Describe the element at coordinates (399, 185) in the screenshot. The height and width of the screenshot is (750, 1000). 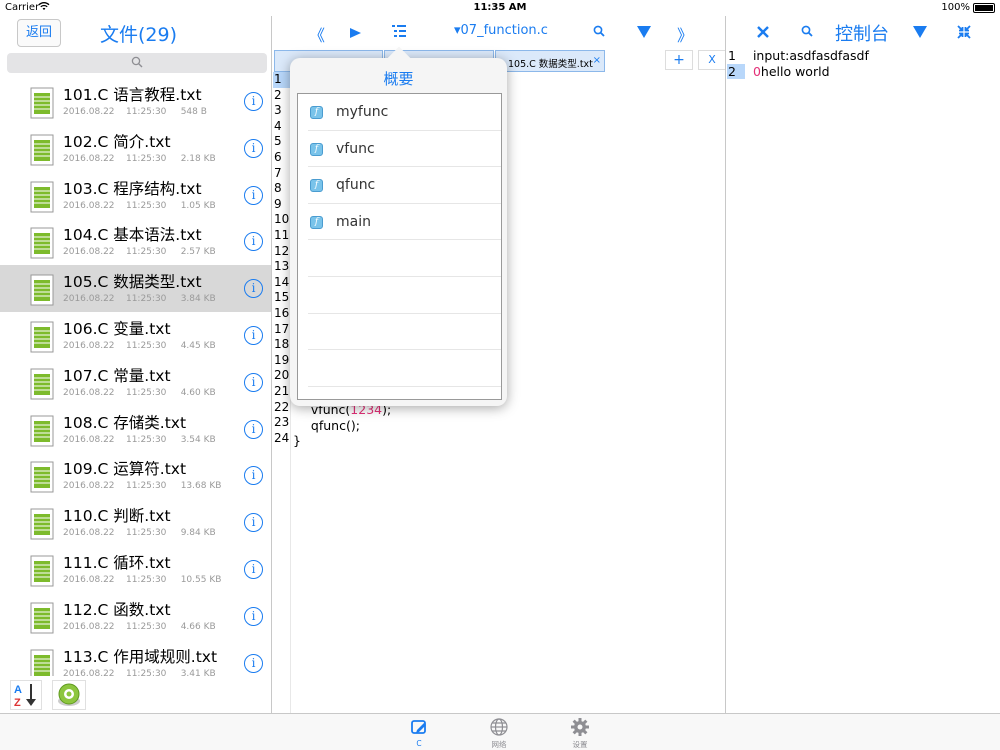
I see `outline-item: f qfunc` at that location.